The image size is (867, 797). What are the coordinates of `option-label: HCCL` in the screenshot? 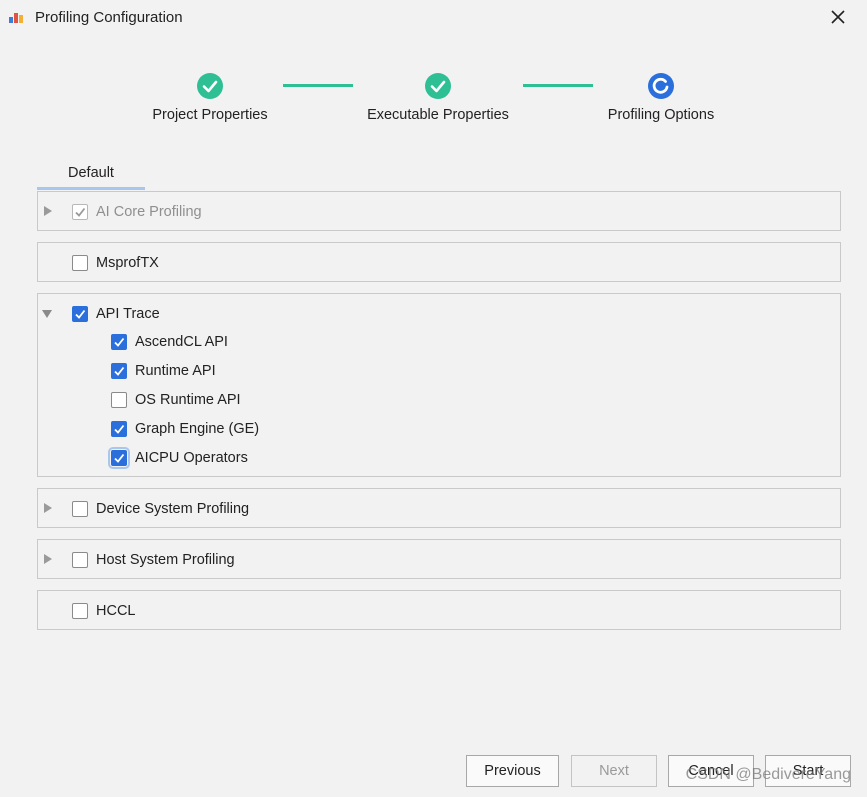 It's located at (116, 611).